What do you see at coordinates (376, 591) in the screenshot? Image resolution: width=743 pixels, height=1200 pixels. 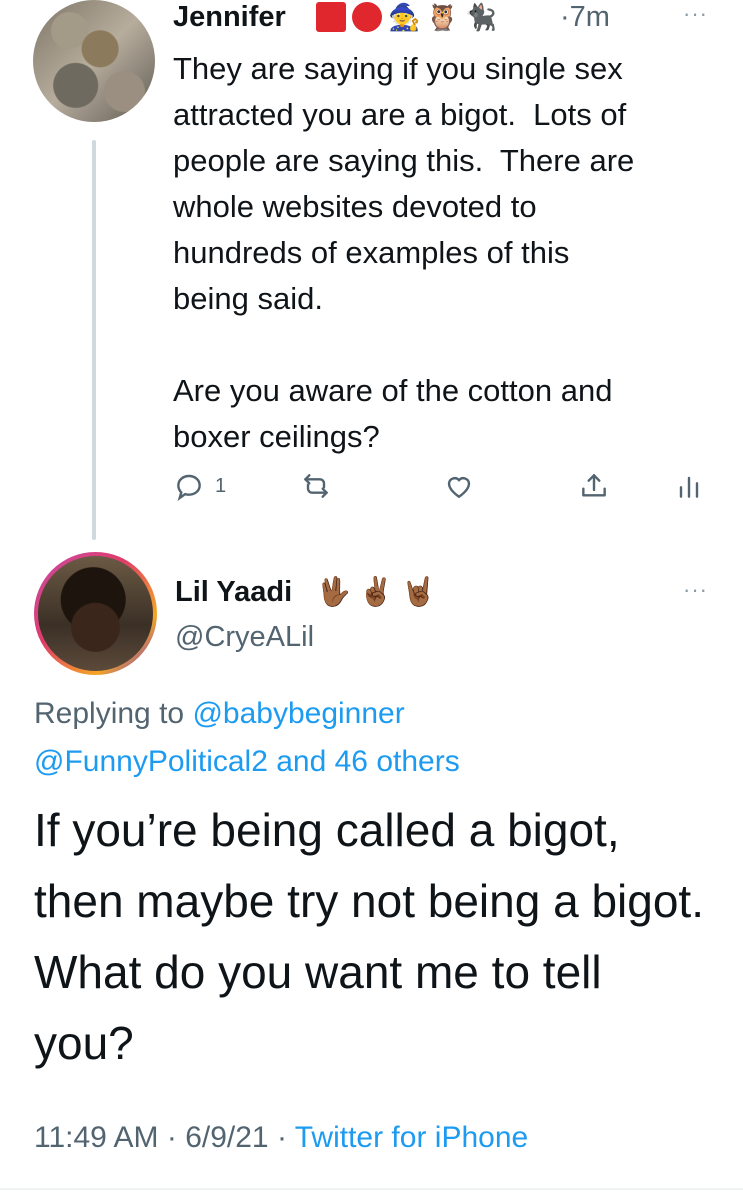 I see `name-emojis: 🖖🏾 ✌🏾 🤘🏾` at bounding box center [376, 591].